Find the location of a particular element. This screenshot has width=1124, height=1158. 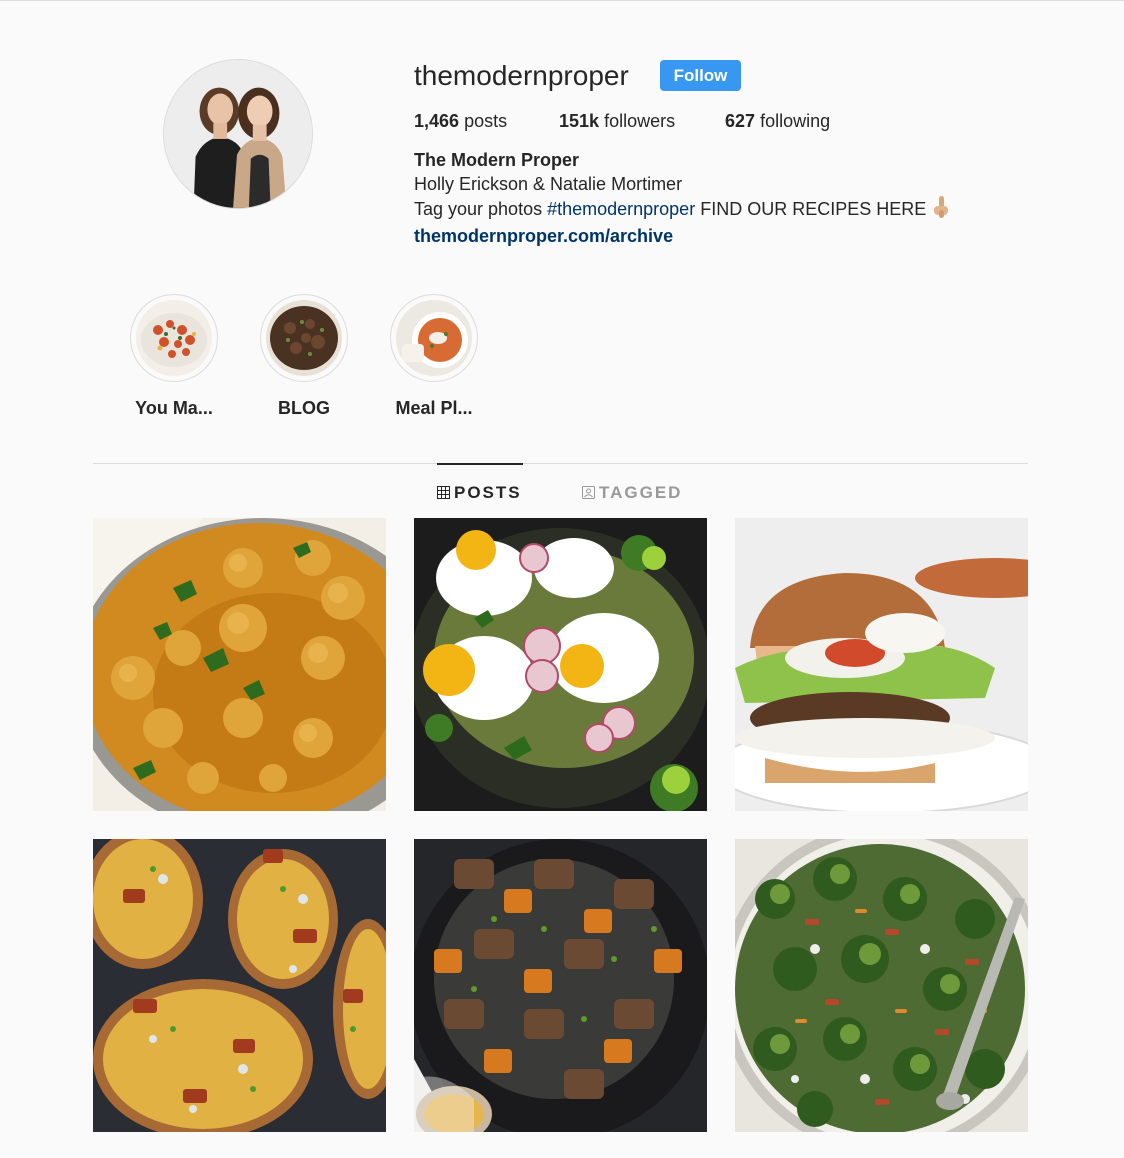

highlight-label: BLOG is located at coordinates (304, 408).